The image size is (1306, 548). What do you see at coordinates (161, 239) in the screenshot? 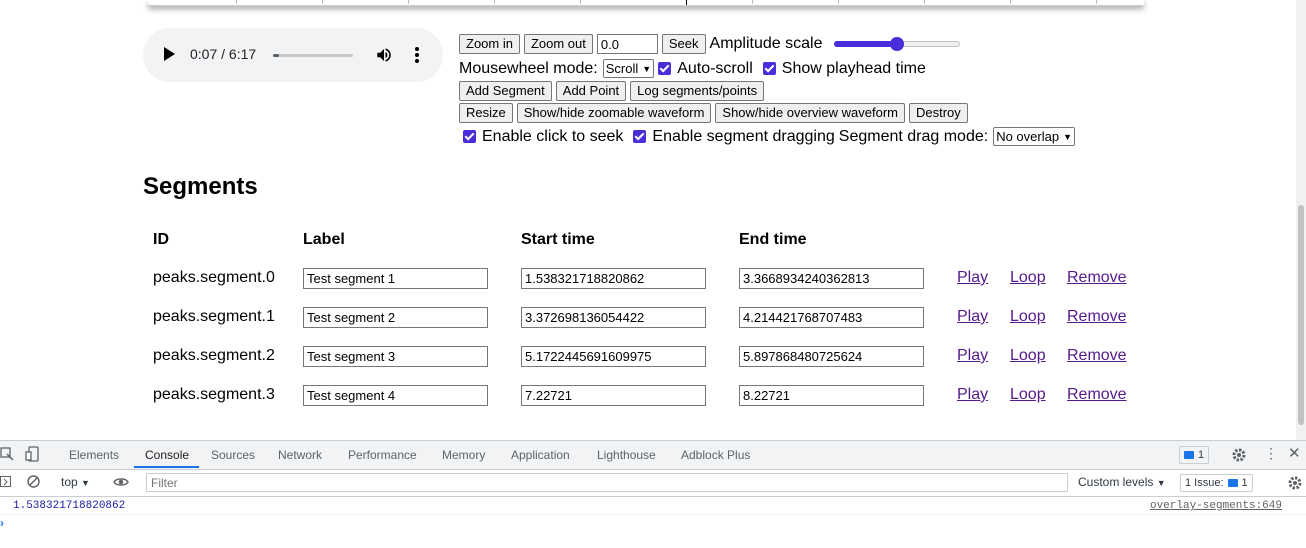
I see `header-id: ID` at bounding box center [161, 239].